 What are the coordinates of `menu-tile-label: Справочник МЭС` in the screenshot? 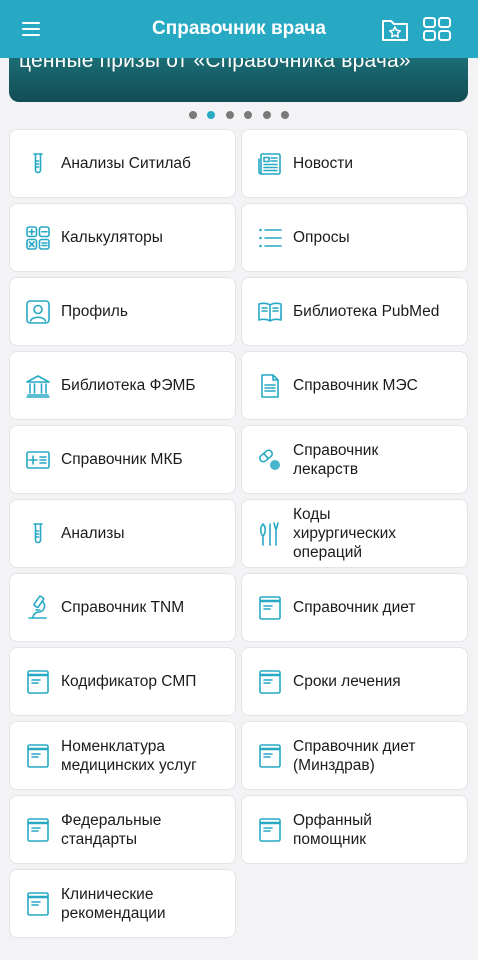 It's located at (355, 385).